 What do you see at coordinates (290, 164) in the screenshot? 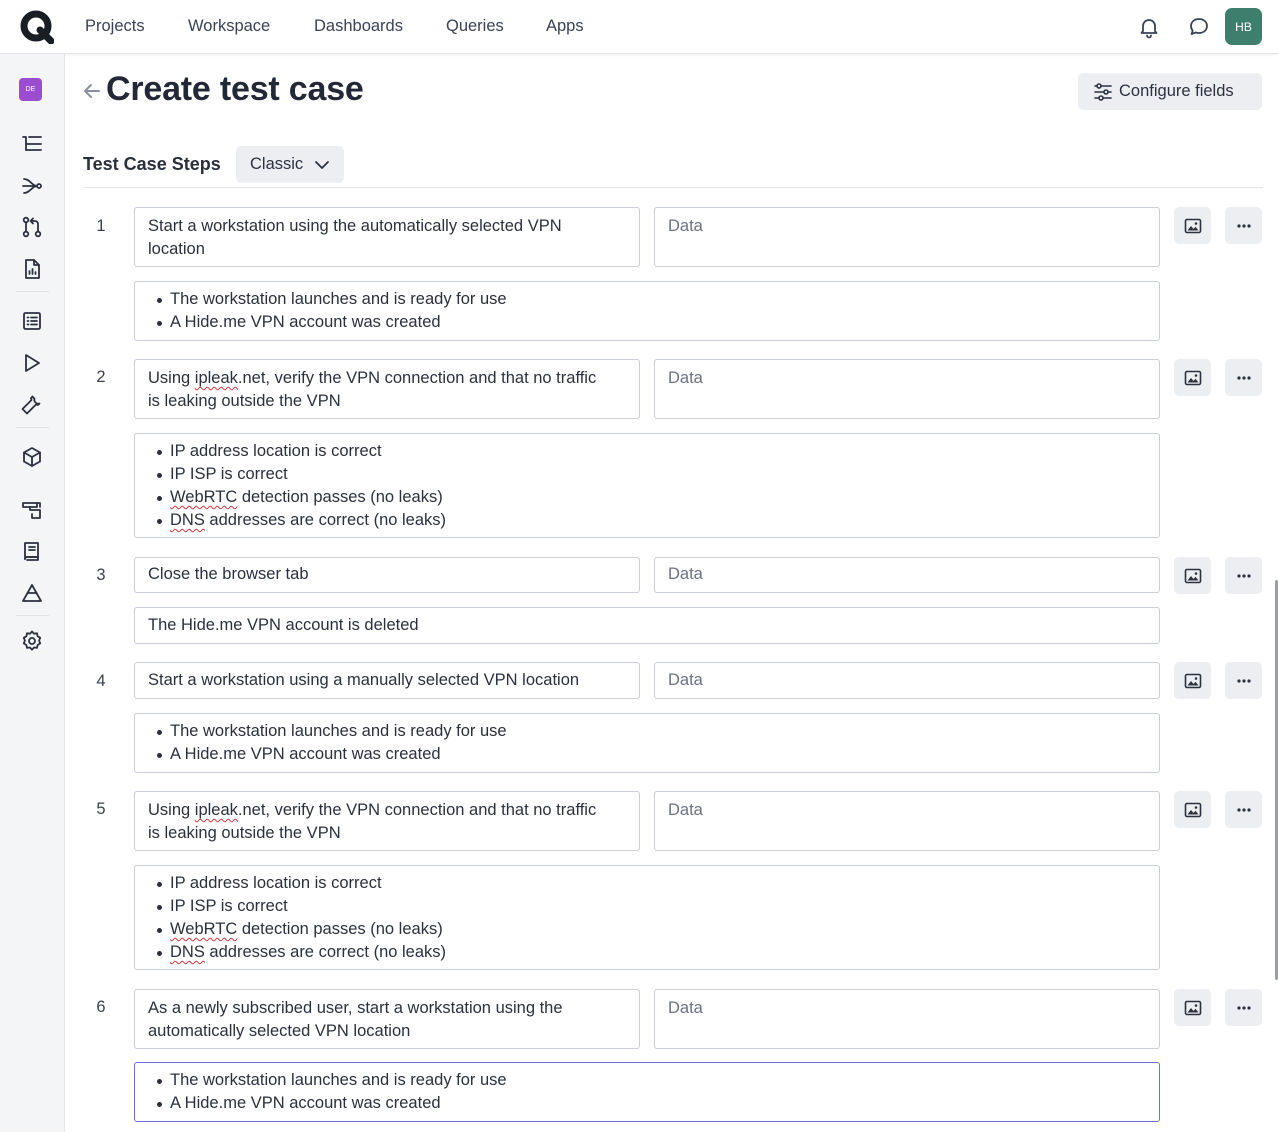
I see `steps-mode-select: Classic` at bounding box center [290, 164].